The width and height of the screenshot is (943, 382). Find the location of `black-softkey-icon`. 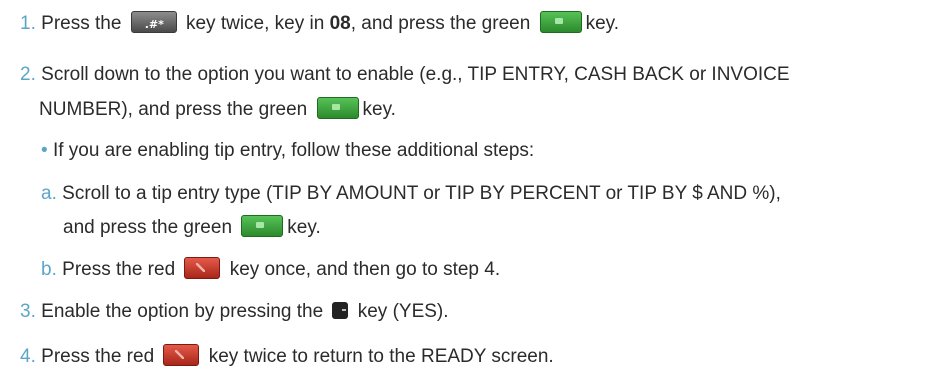

black-softkey-icon is located at coordinates (340, 310).